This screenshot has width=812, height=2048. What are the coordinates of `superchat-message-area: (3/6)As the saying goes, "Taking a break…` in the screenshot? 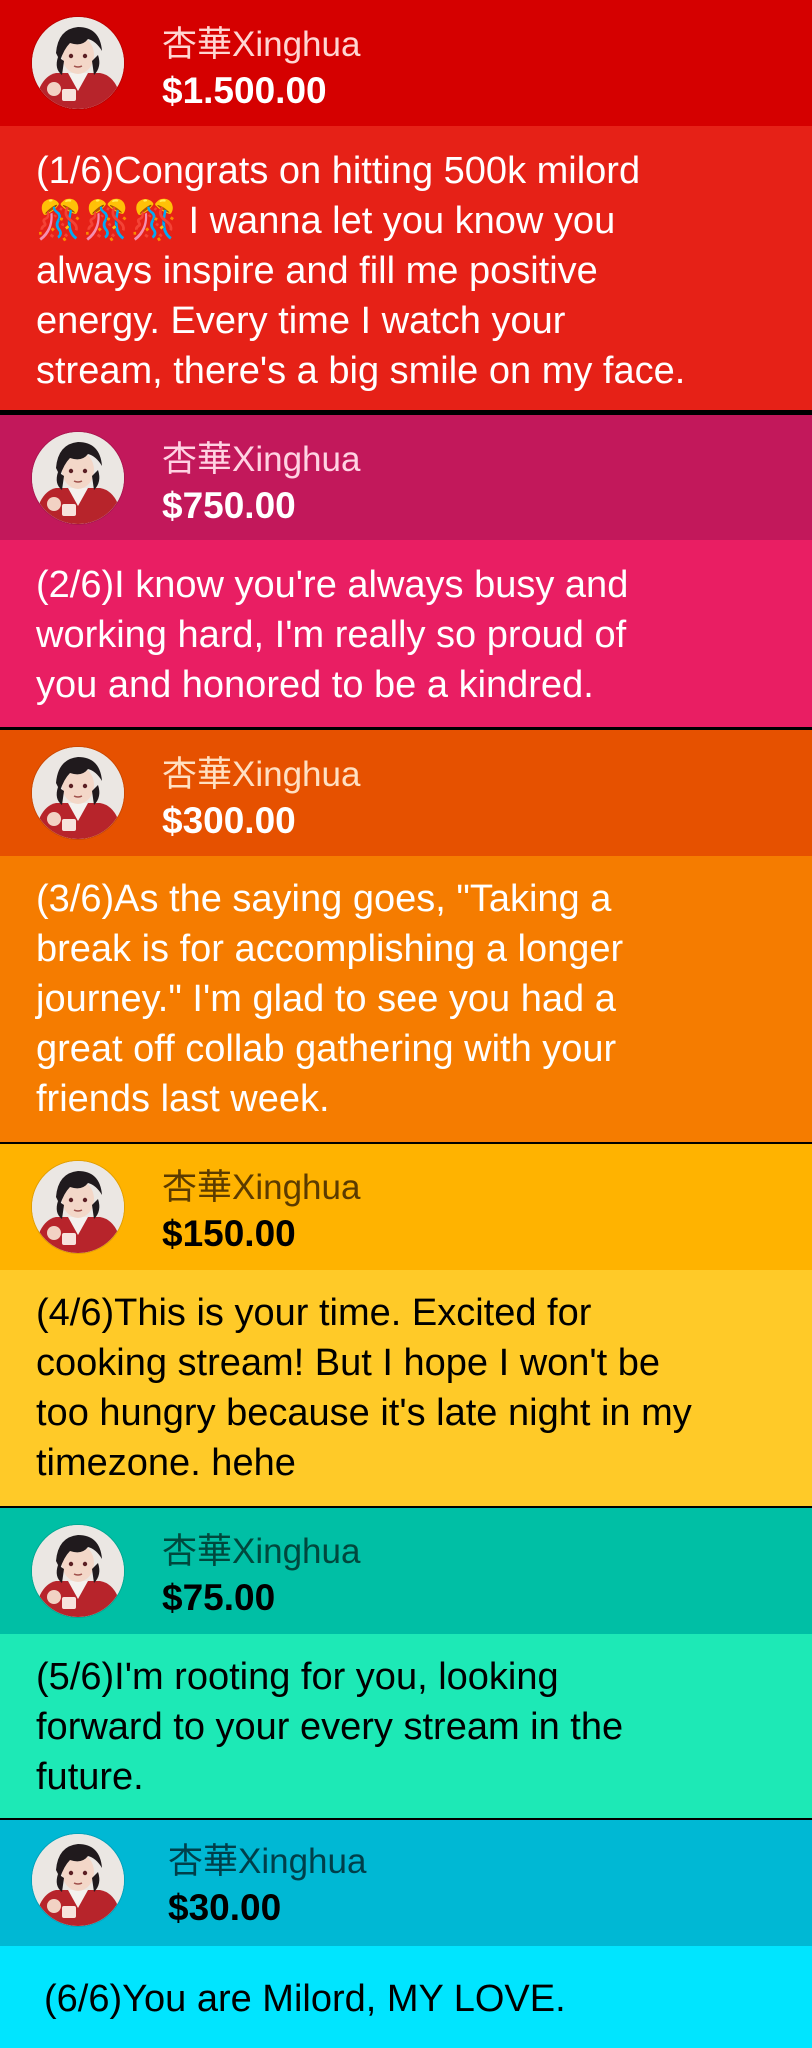 It's located at (406, 999).